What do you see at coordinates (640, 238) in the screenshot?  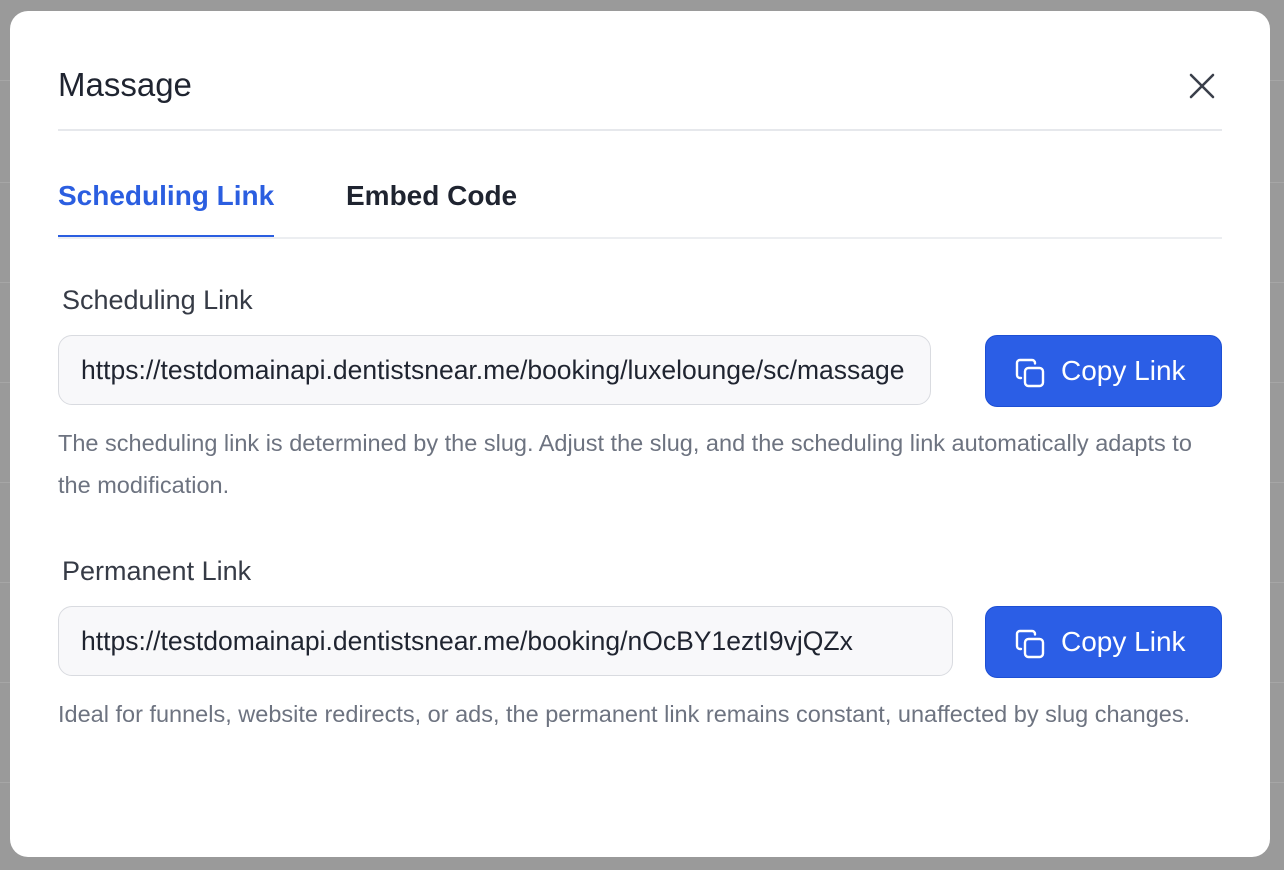 I see `tabs-divider` at bounding box center [640, 238].